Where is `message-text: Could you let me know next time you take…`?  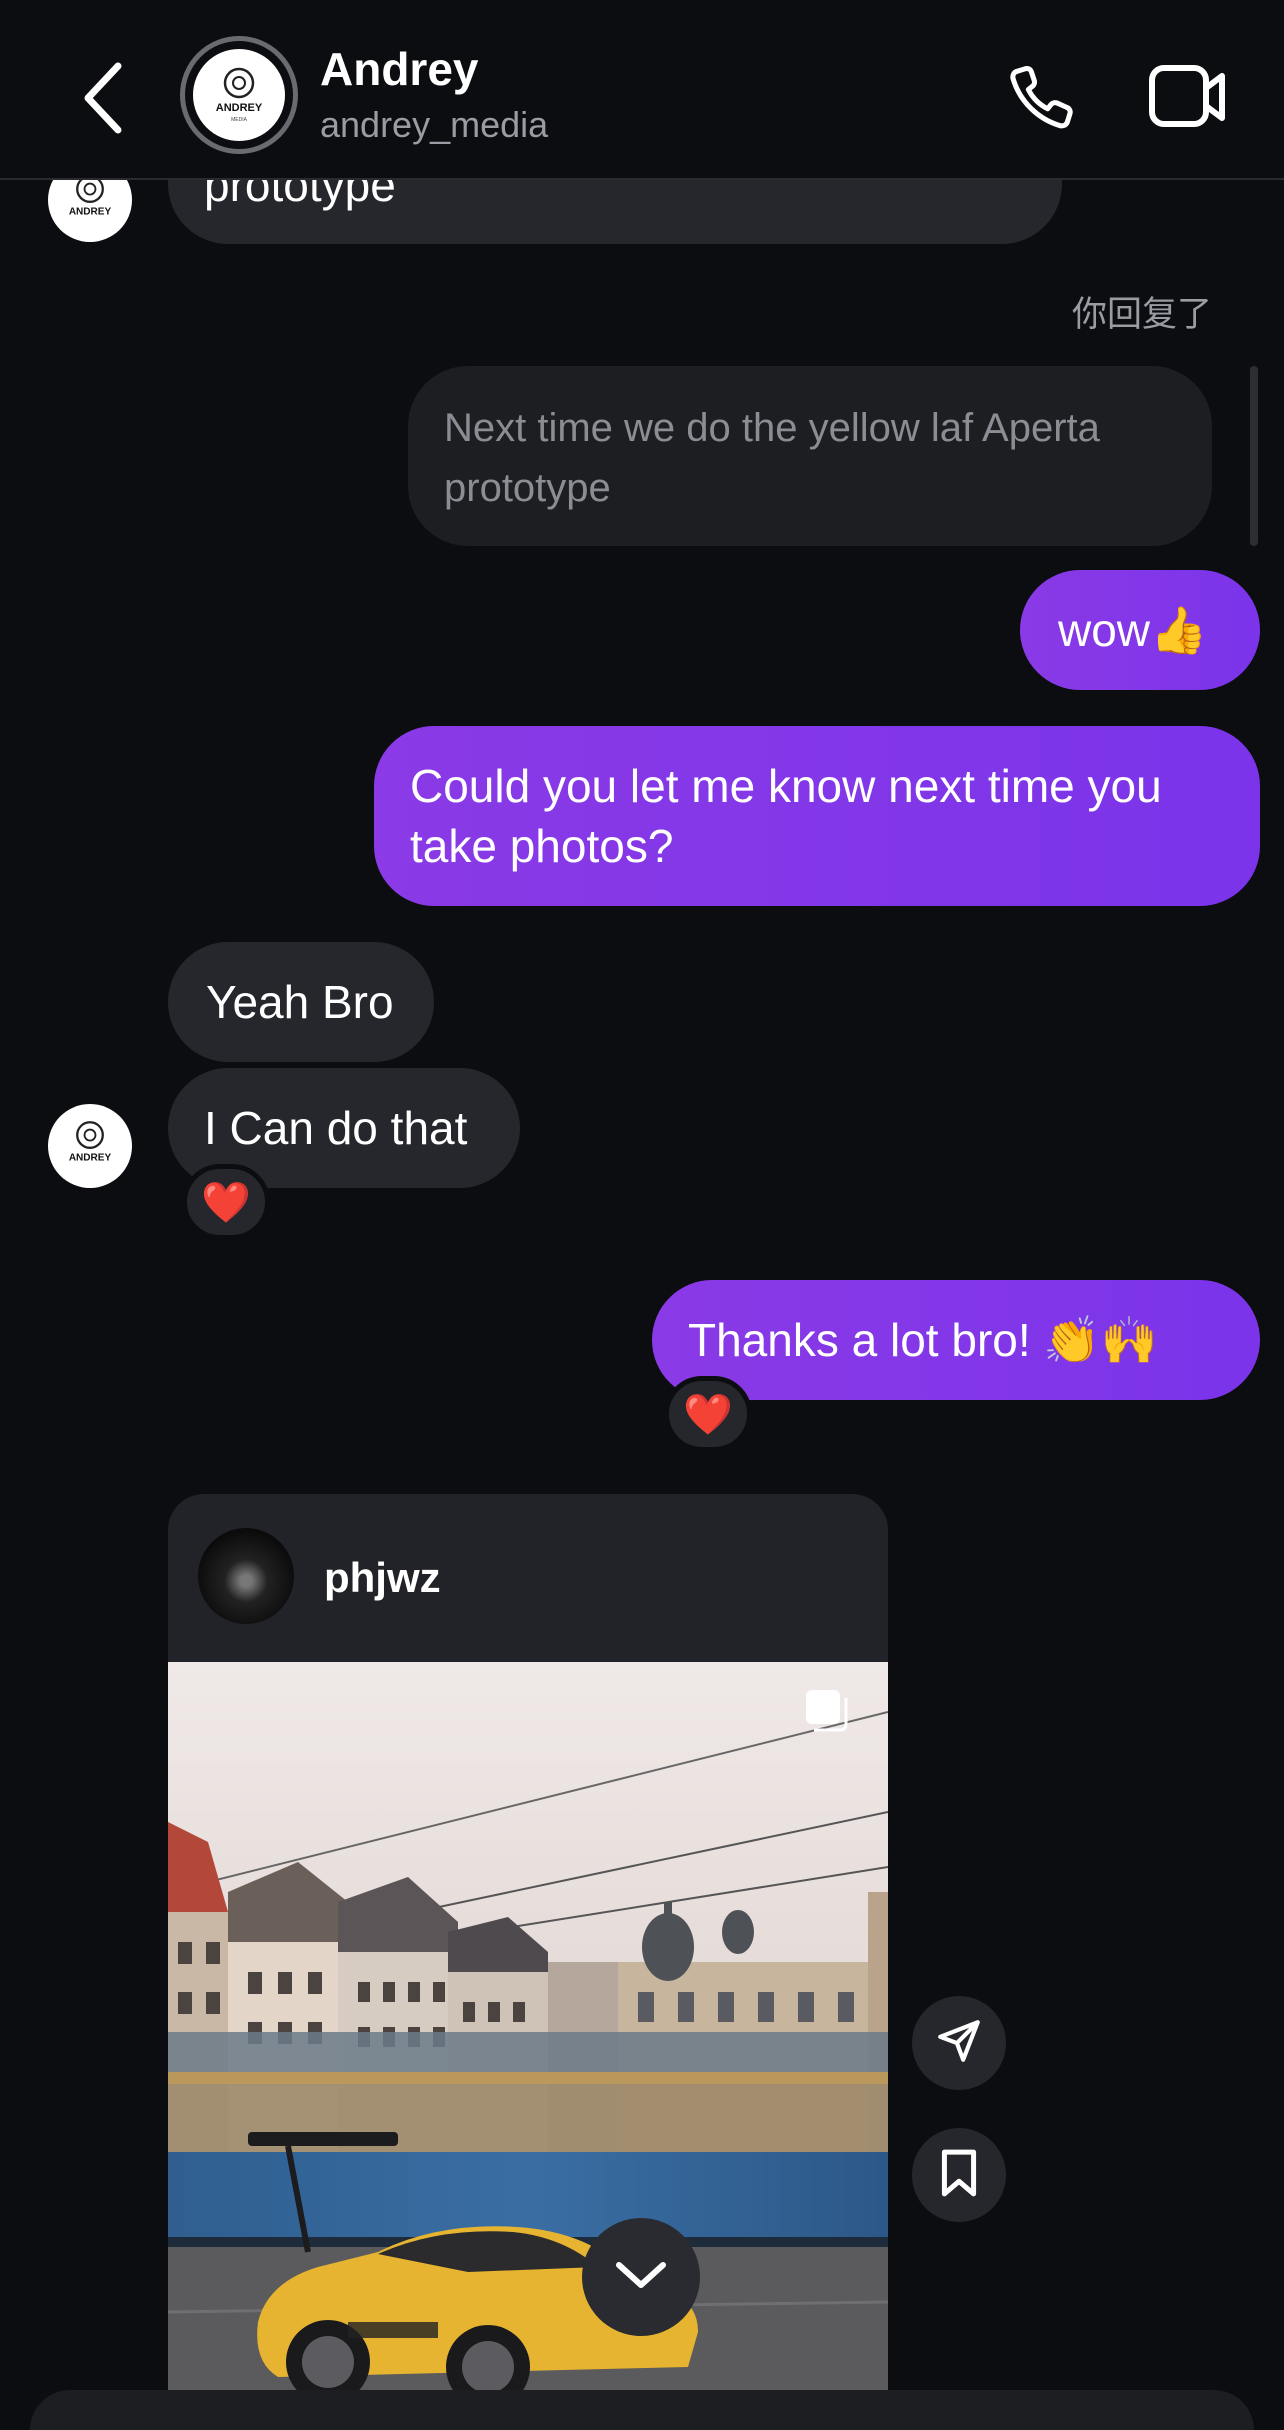 message-text: Could you let me know next time you take… is located at coordinates (786, 816).